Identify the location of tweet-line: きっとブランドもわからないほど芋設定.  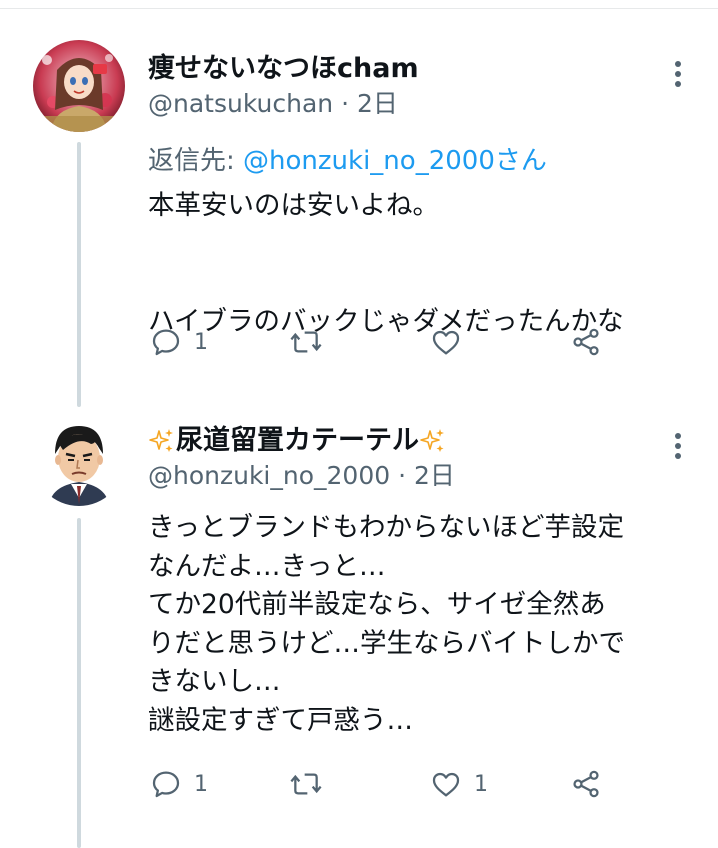
(386, 527).